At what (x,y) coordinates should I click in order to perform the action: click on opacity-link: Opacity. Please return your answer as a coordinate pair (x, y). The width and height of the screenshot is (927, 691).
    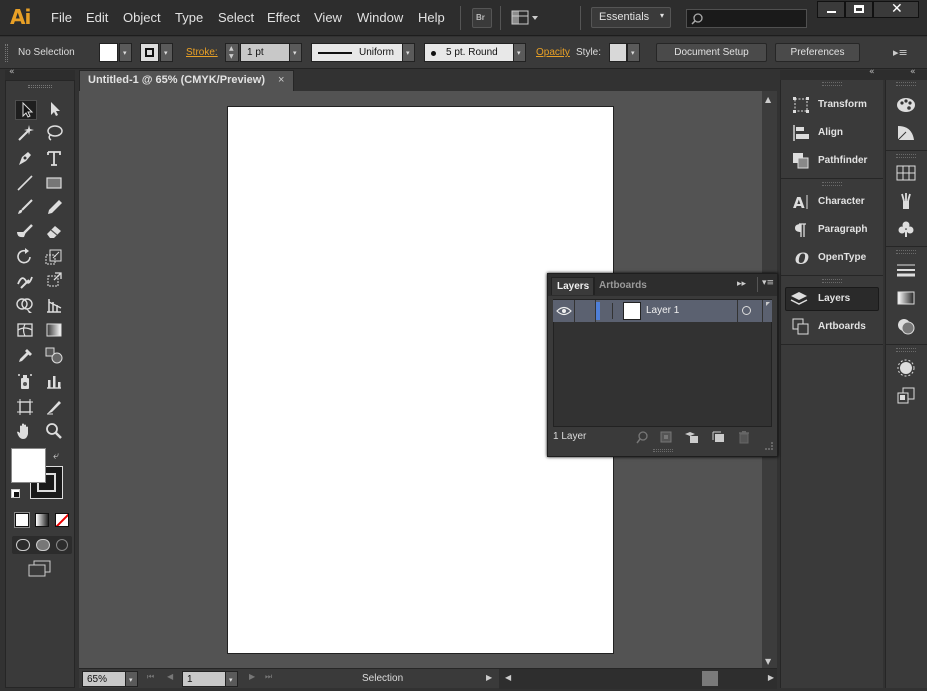
    Looking at the image, I should click on (553, 52).